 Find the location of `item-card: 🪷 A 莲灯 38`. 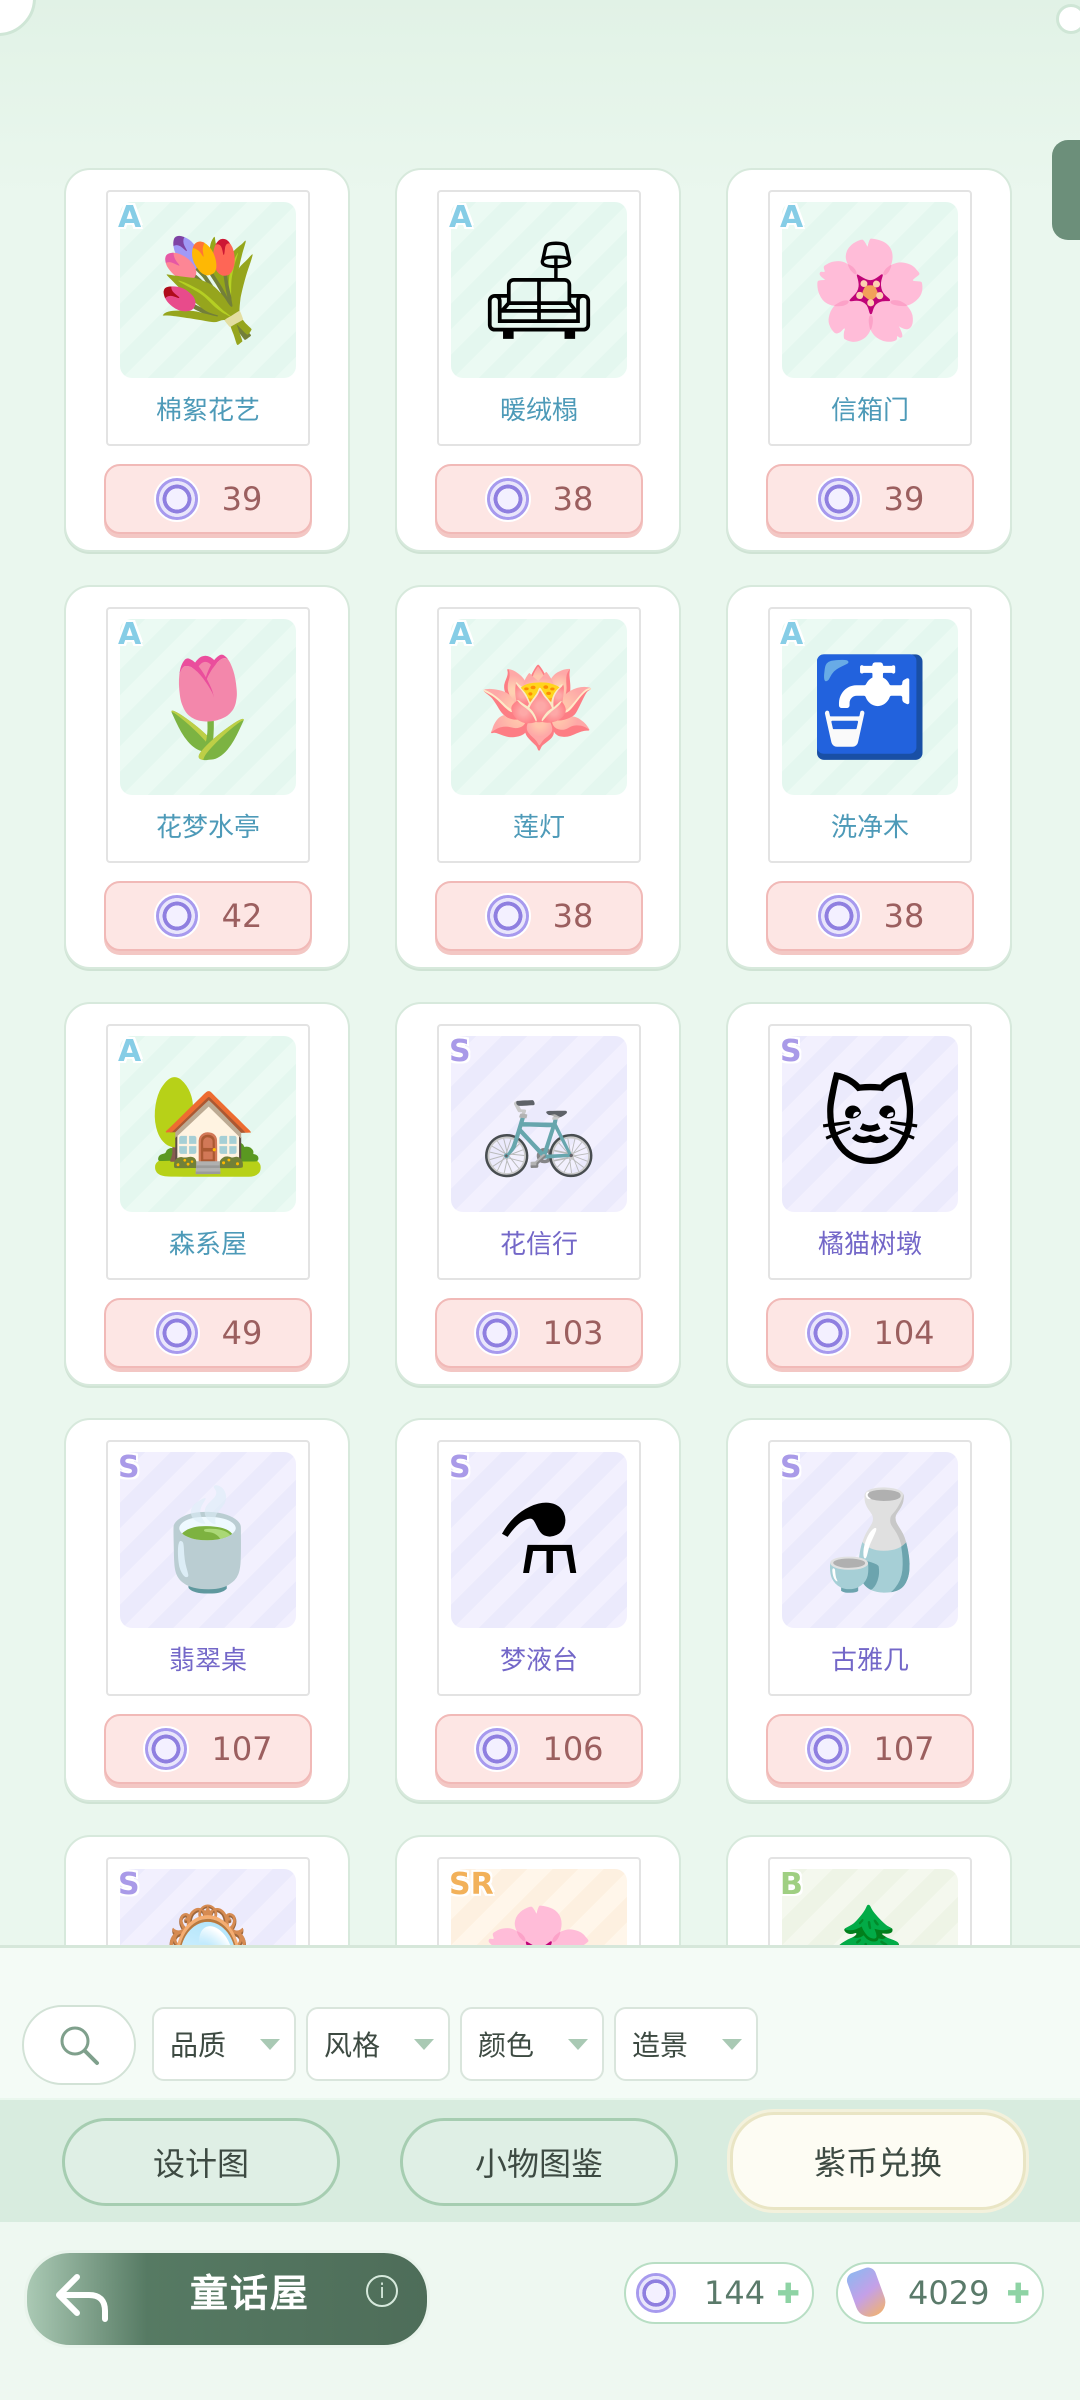

item-card: 🪷 A 莲灯 38 is located at coordinates (538, 777).